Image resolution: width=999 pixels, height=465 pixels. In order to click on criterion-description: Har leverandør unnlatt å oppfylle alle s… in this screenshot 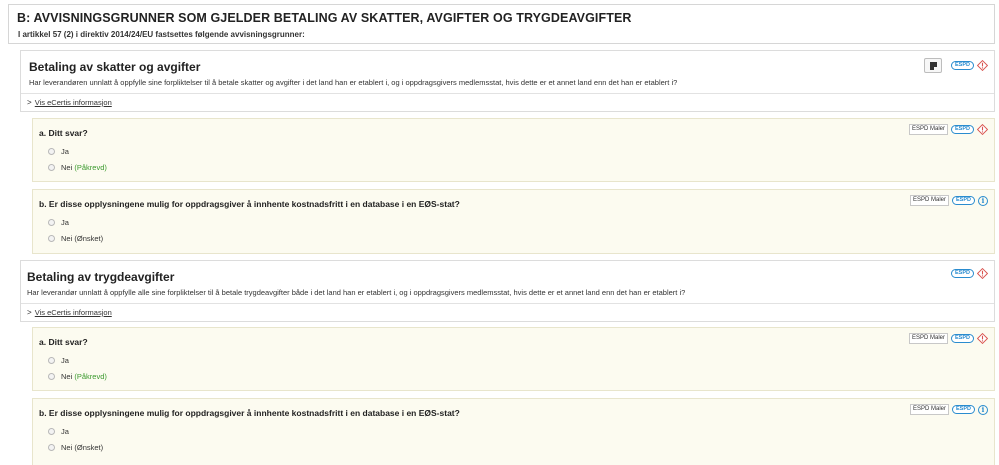, I will do `click(356, 292)`.